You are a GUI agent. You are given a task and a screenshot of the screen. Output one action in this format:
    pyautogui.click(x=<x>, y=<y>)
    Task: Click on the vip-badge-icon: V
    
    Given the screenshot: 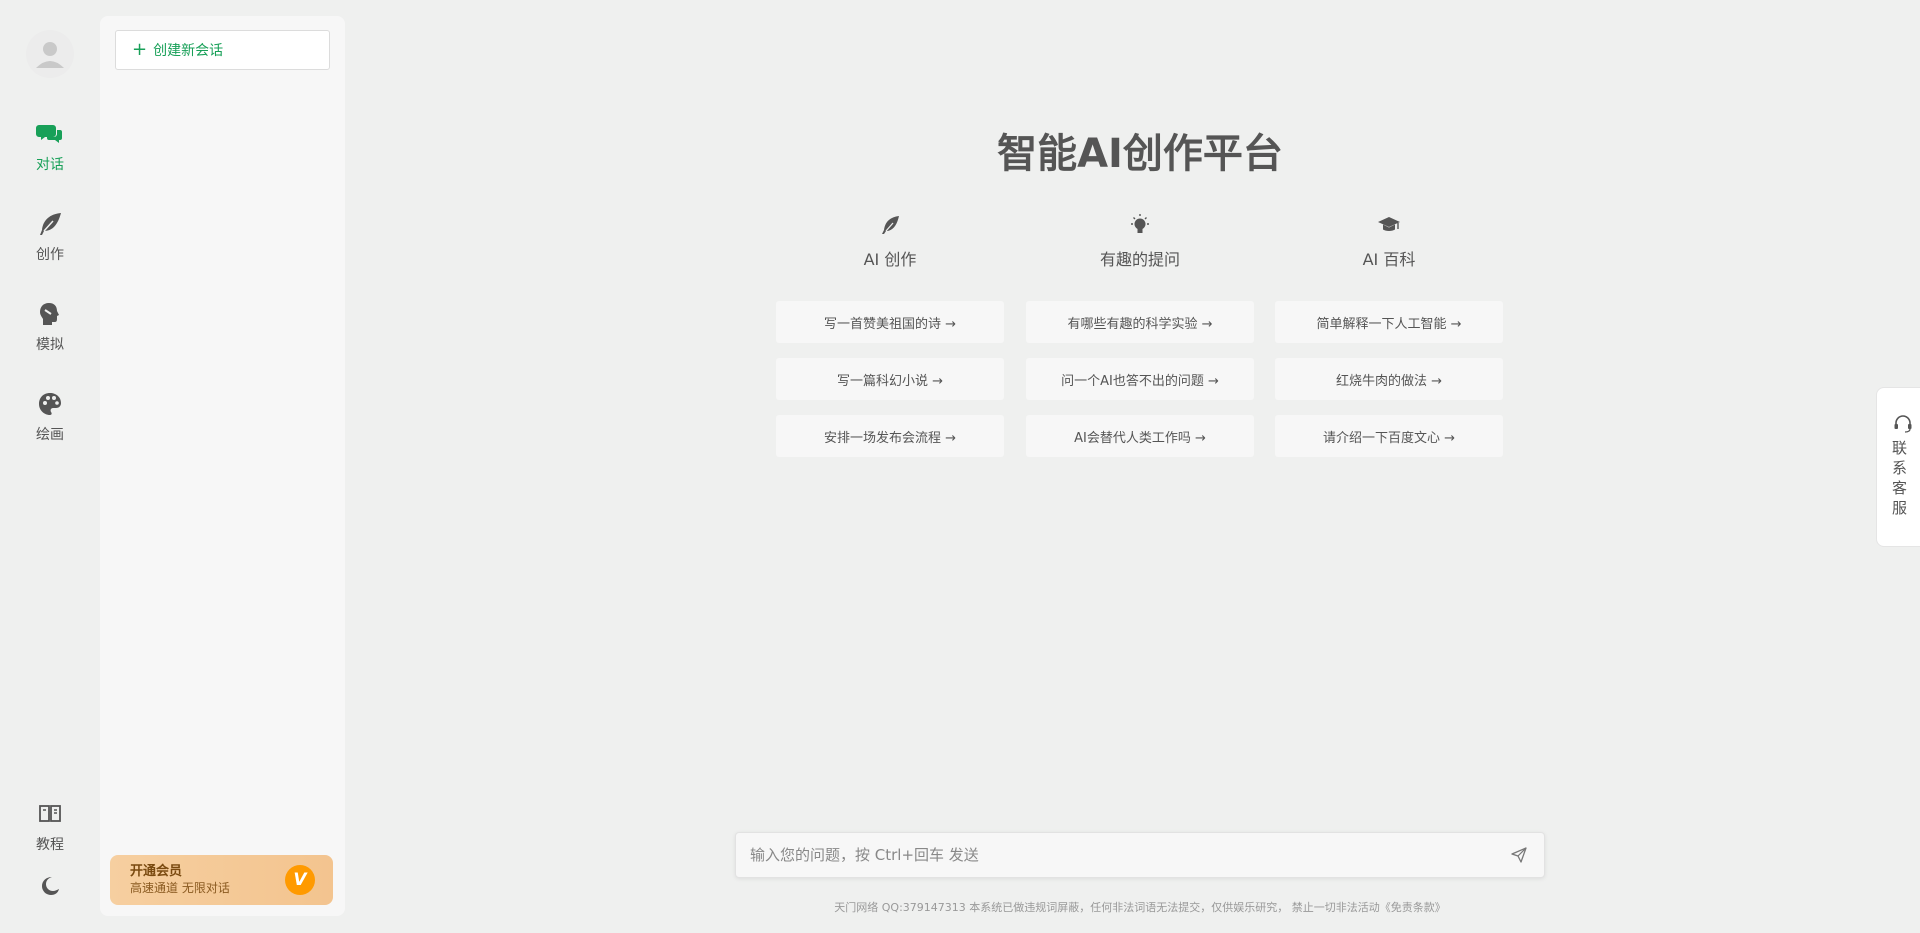 What is the action you would take?
    pyautogui.click(x=300, y=880)
    